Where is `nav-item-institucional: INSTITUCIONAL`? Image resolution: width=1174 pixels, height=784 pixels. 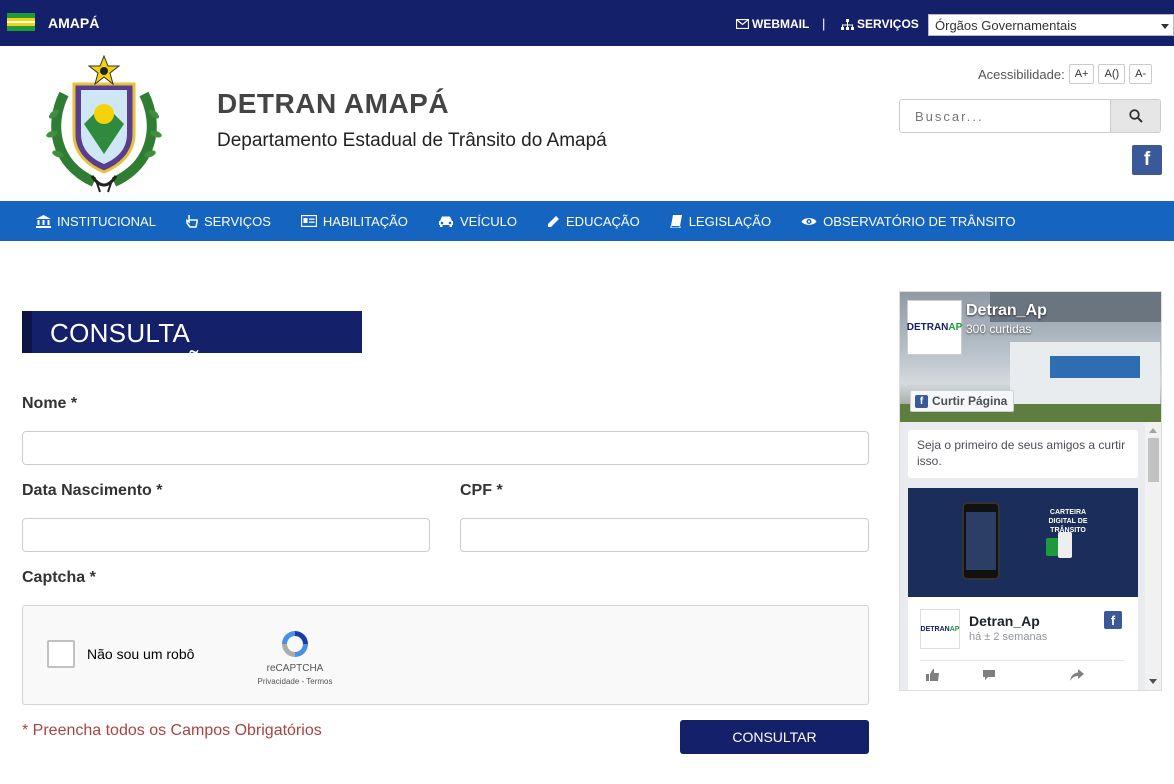
nav-item-institucional: INSTITUCIONAL is located at coordinates (96, 221).